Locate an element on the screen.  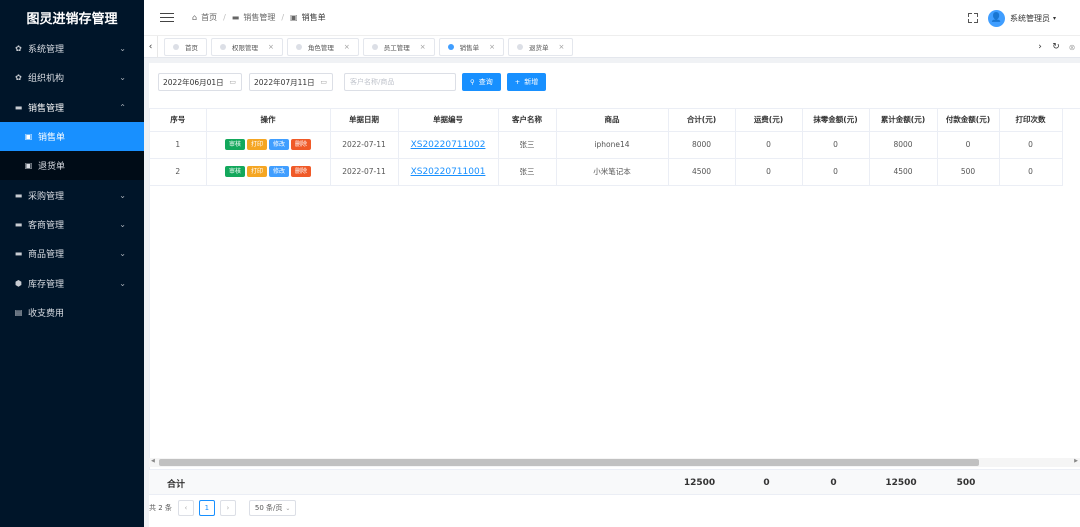
sidebar-item-label: 系统管理 is located at coordinates (46, 50).